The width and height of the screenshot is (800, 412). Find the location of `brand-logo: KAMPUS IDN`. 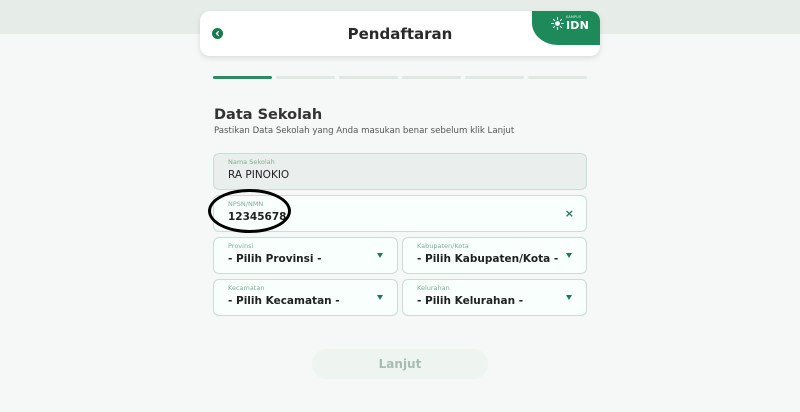

brand-logo: KAMPUS IDN is located at coordinates (566, 28).